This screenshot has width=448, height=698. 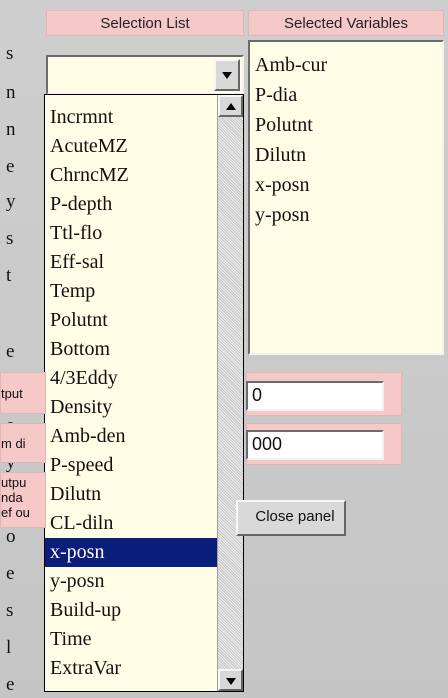 I want to click on dropdown-option: P-speed, so click(x=131, y=465).